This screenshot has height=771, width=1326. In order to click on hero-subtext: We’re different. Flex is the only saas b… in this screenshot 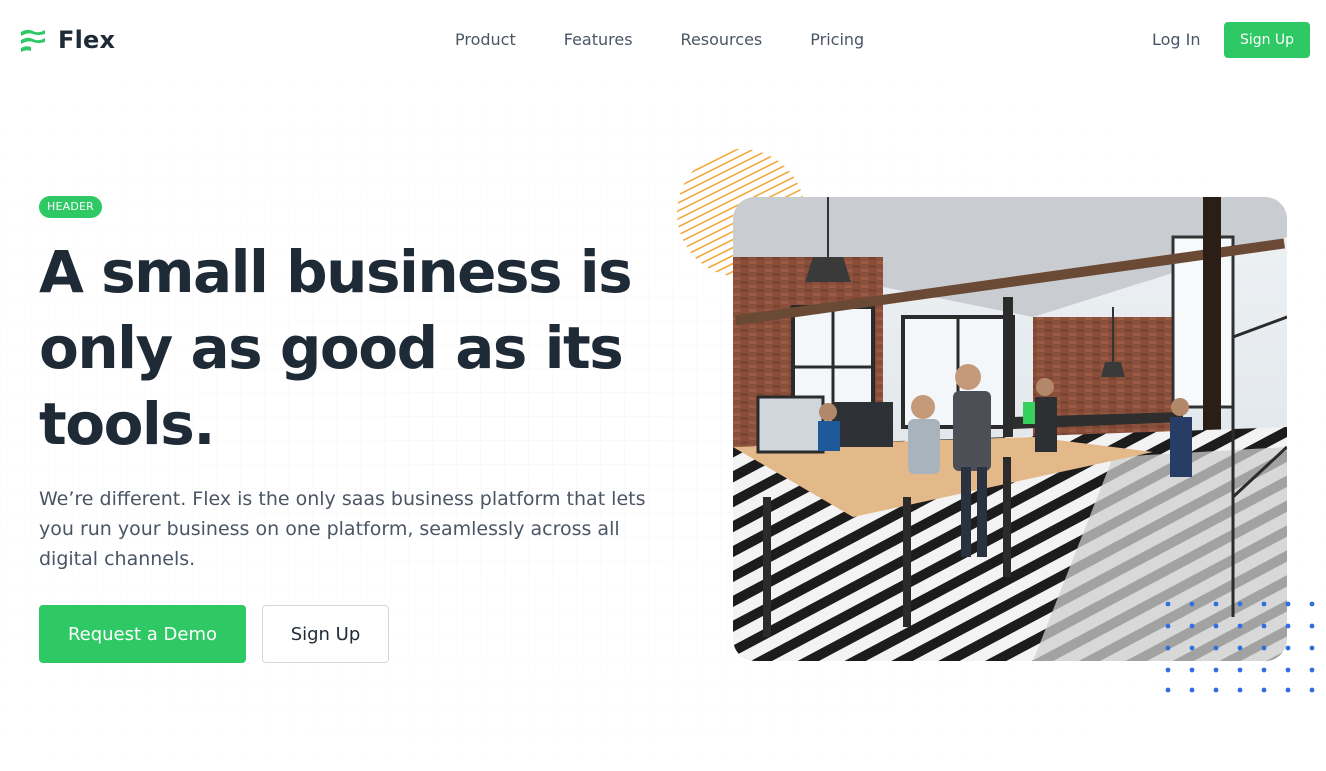, I will do `click(342, 529)`.